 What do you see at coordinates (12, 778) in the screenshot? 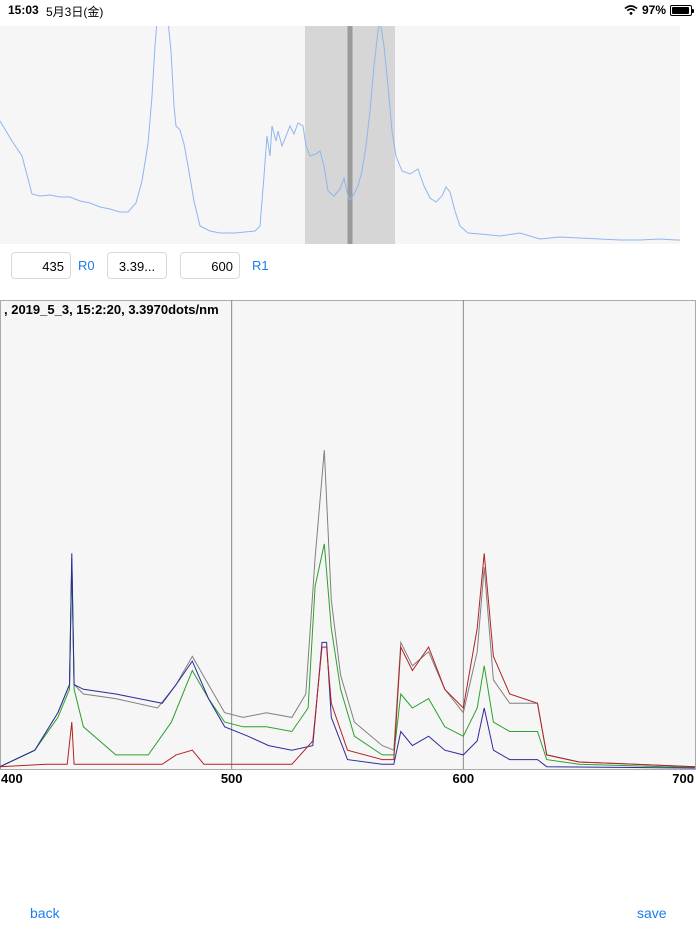
I see `x-tick-label-400: 400` at bounding box center [12, 778].